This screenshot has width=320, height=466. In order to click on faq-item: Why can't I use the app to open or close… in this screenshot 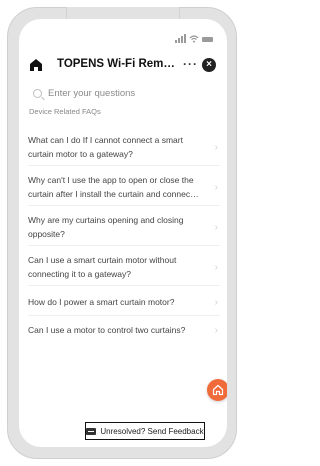, I will do `click(124, 187)`.